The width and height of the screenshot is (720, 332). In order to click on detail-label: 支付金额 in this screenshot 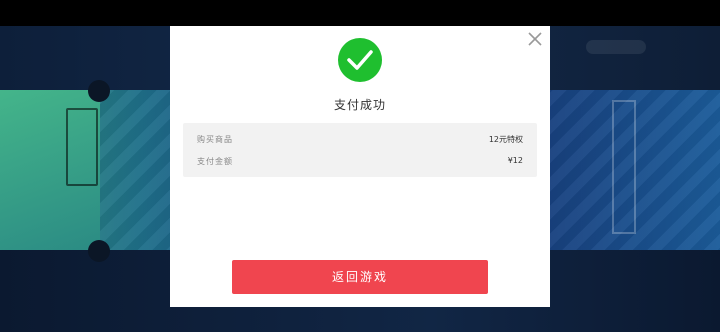, I will do `click(215, 161)`.